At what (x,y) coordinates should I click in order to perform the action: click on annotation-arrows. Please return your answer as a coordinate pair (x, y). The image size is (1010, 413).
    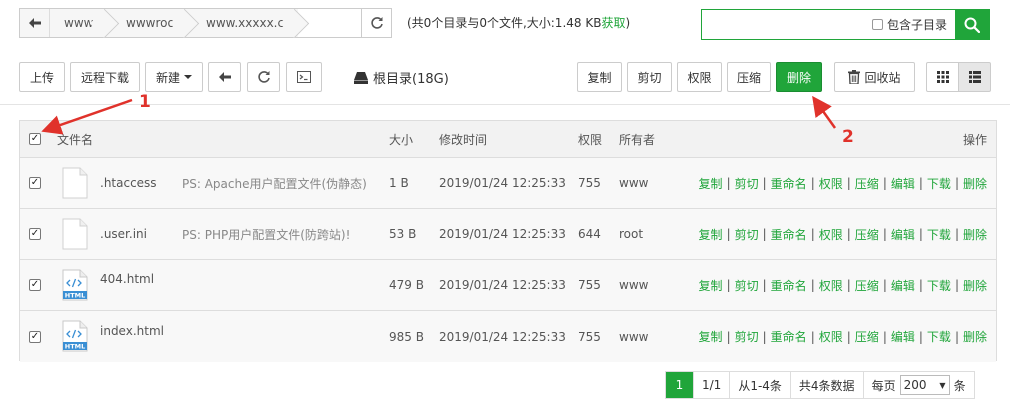
    Looking at the image, I should click on (439, 115).